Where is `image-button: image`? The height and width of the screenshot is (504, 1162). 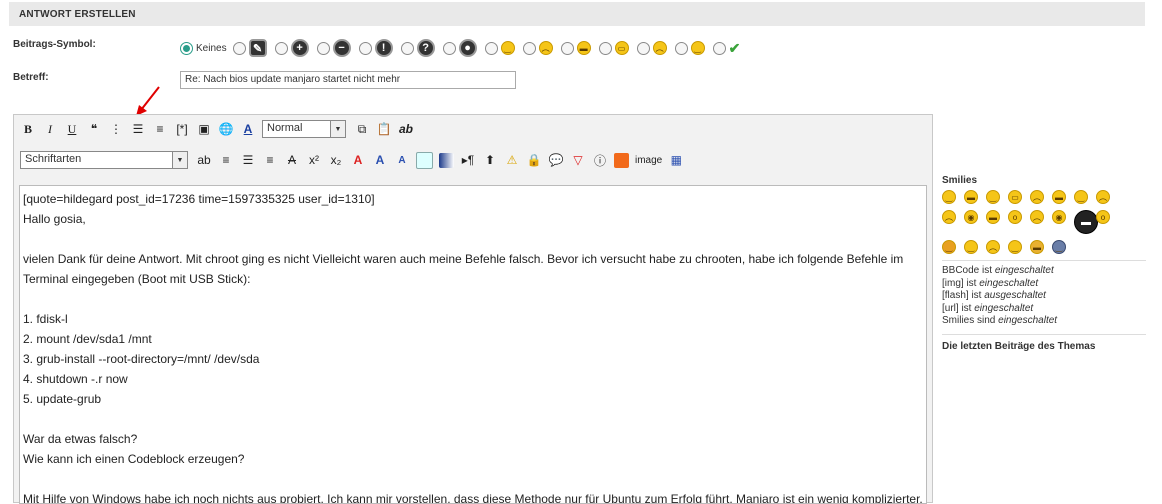
image-button: image is located at coordinates (648, 160).